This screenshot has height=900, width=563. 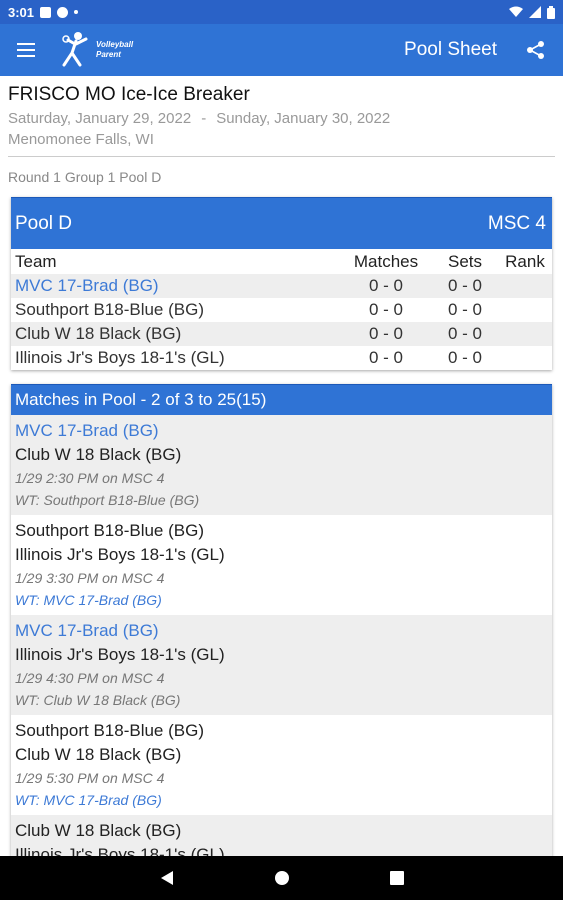 I want to click on table-row: Southport B18-Blue (BG) 0 - 0 0 - 0, so click(x=281, y=310).